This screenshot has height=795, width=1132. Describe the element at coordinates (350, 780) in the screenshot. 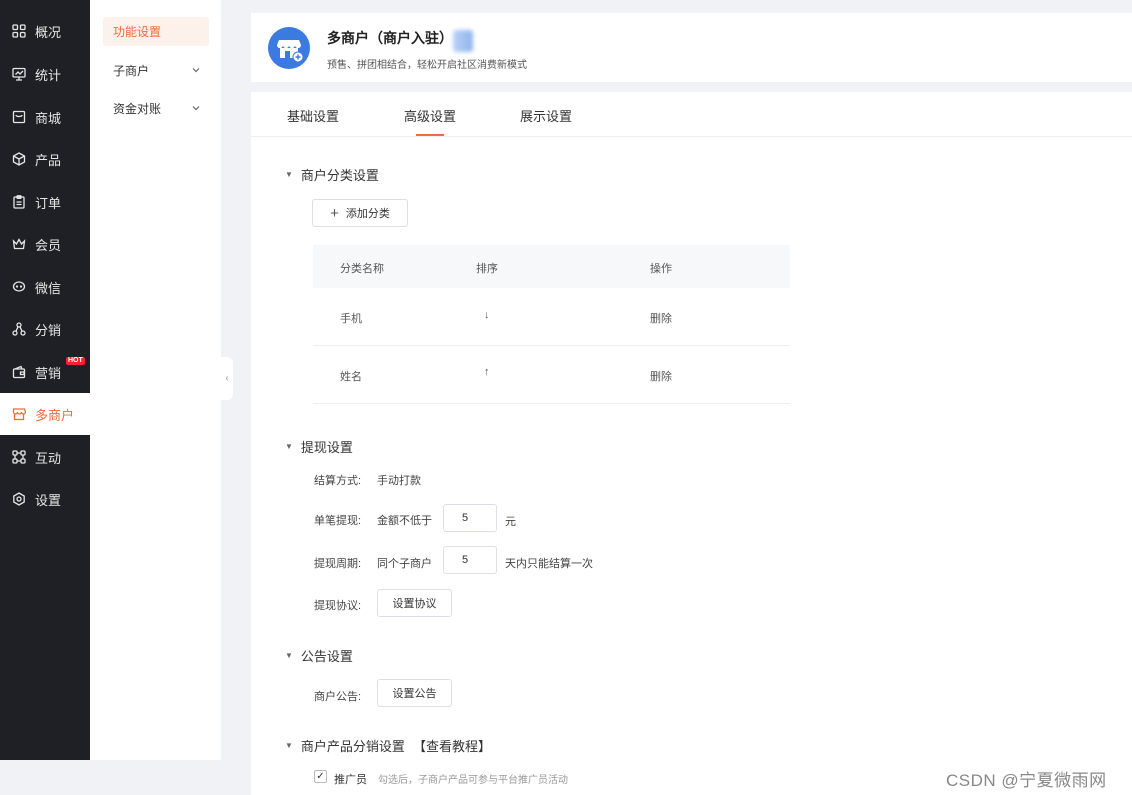

I see `promoter-label: 推广员` at that location.